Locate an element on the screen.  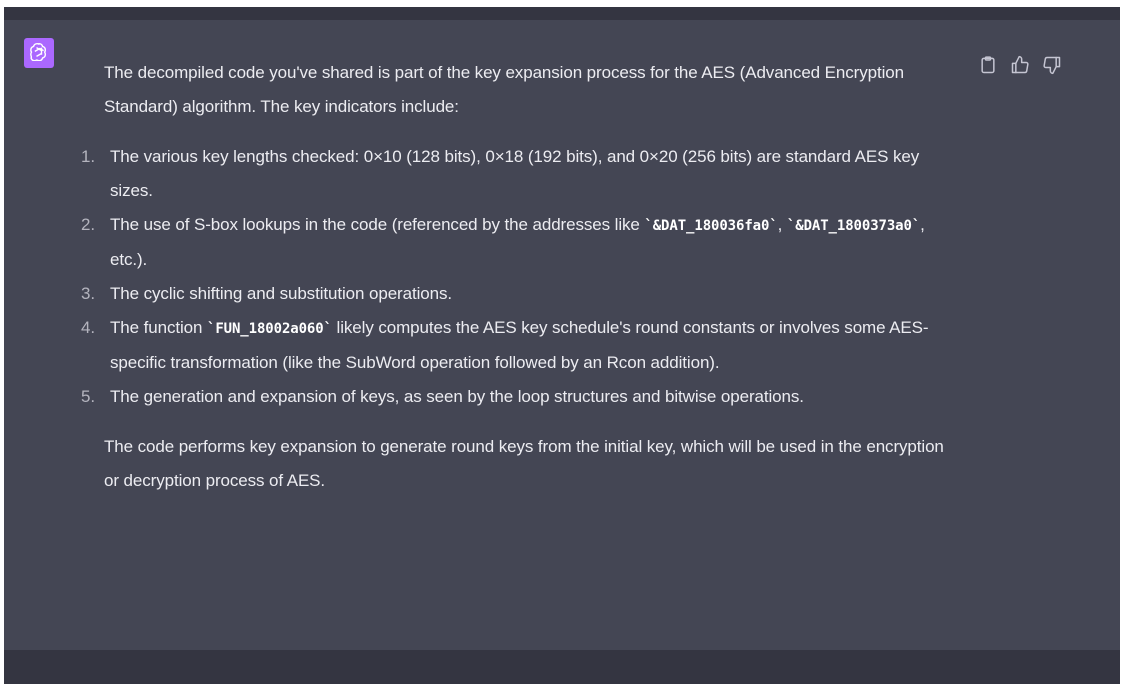
openai-logo-icon is located at coordinates (39, 53).